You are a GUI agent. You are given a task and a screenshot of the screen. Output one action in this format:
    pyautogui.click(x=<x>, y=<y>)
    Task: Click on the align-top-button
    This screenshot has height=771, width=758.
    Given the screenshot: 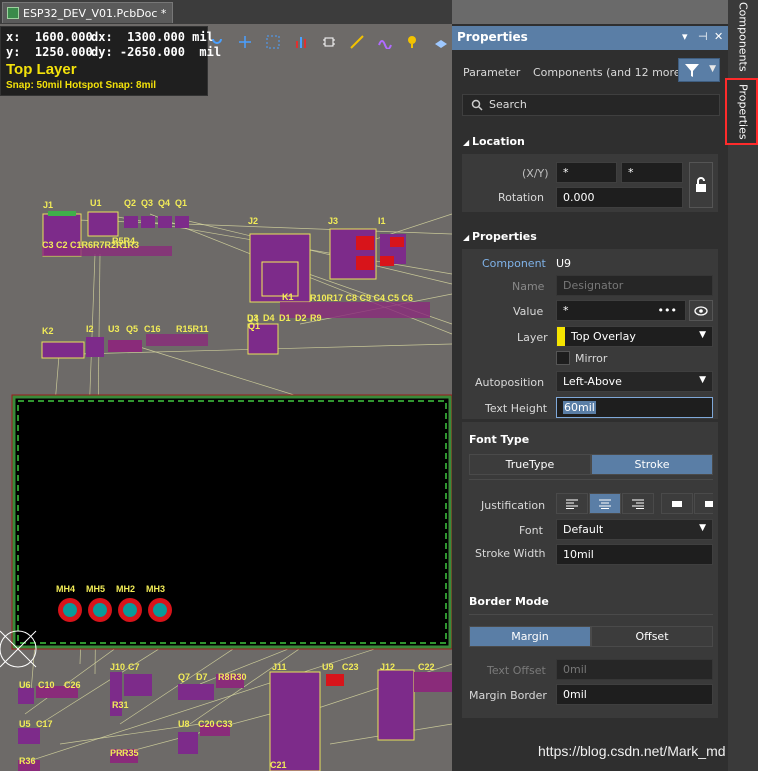 What is the action you would take?
    pyautogui.click(x=677, y=503)
    